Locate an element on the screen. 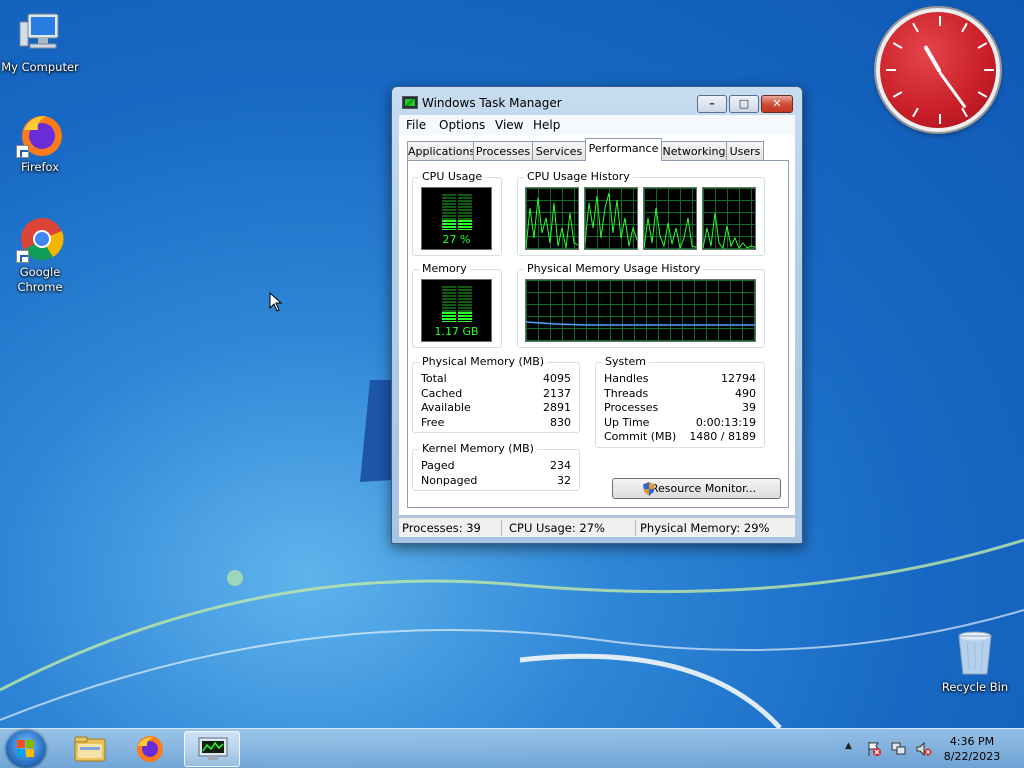 Image resolution: width=1024 pixels, height=768 pixels. memory-meter: 1.17 GB is located at coordinates (456, 310).